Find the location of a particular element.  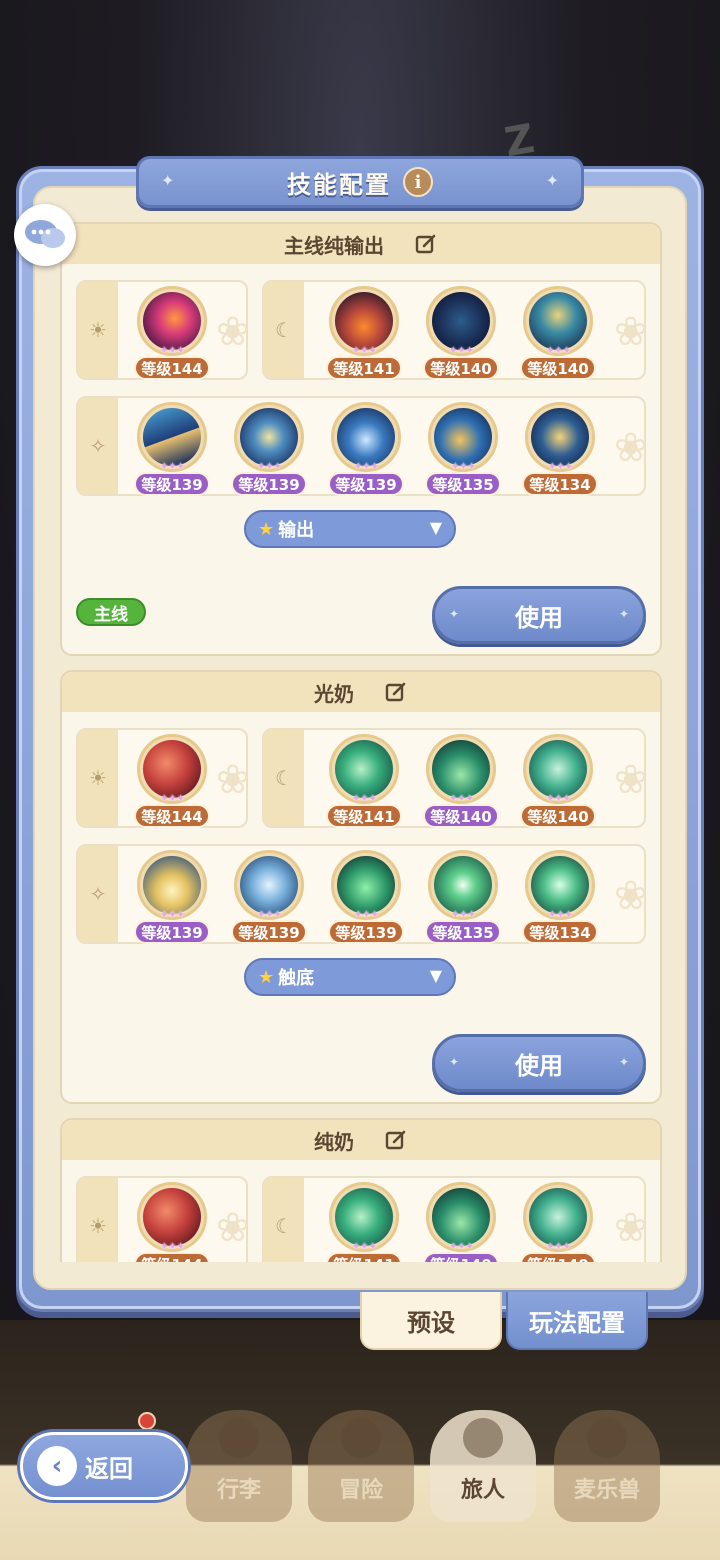

tab-preset: 预设 is located at coordinates (431, 1321).